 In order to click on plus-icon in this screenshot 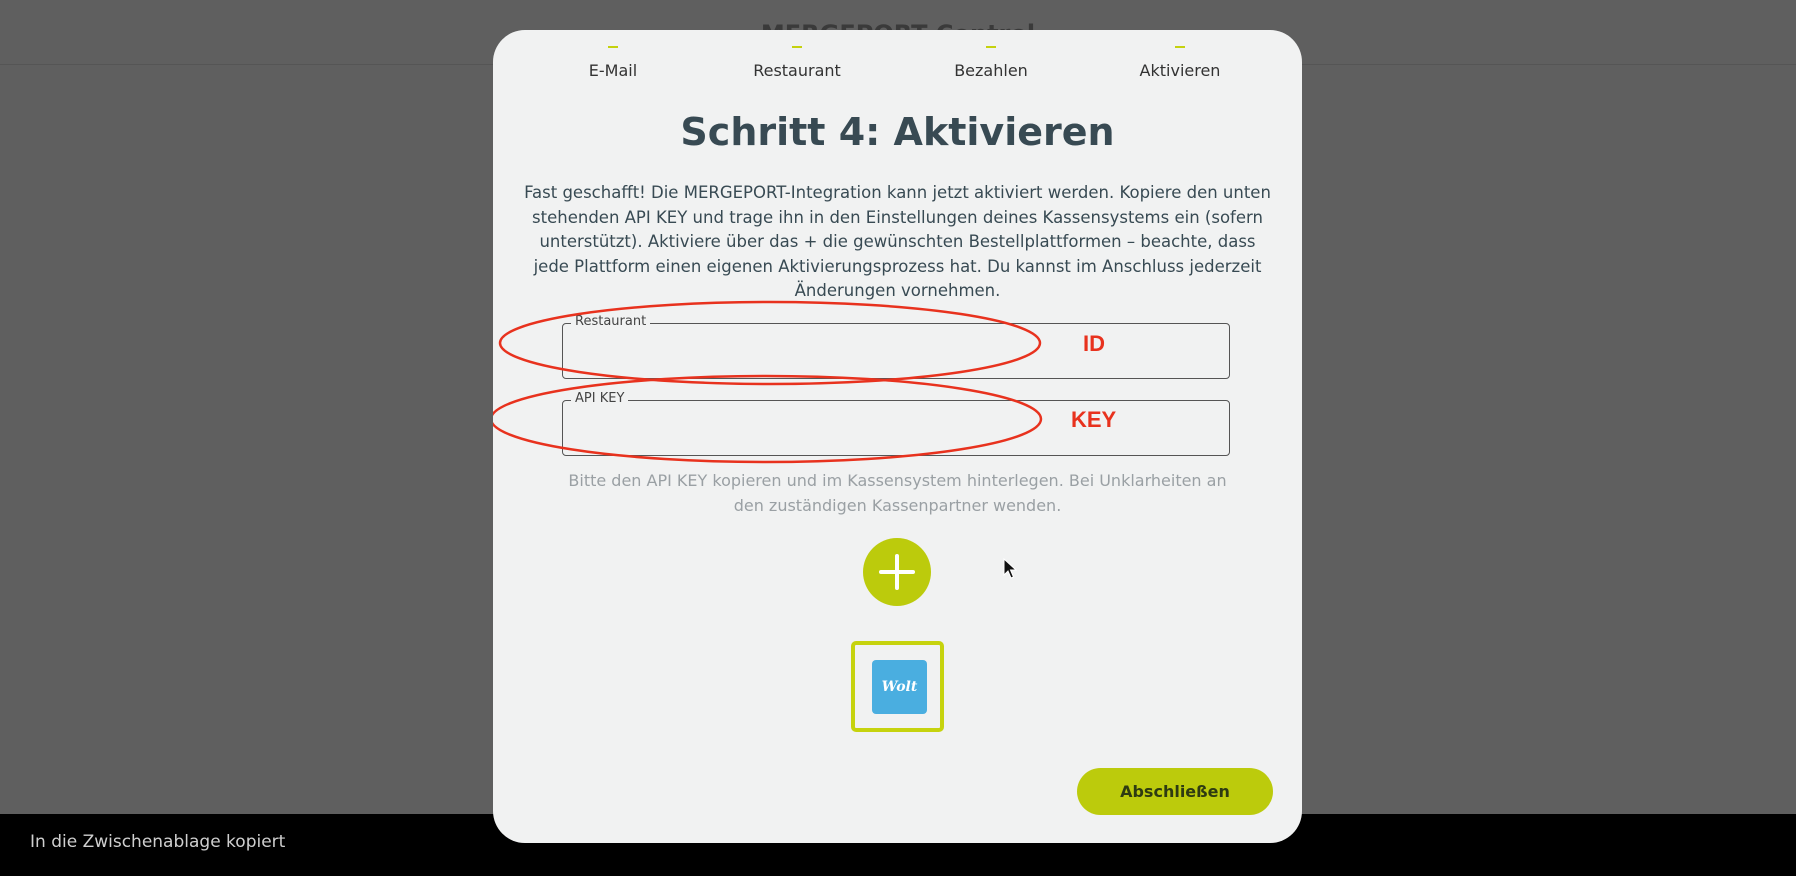, I will do `click(897, 572)`.